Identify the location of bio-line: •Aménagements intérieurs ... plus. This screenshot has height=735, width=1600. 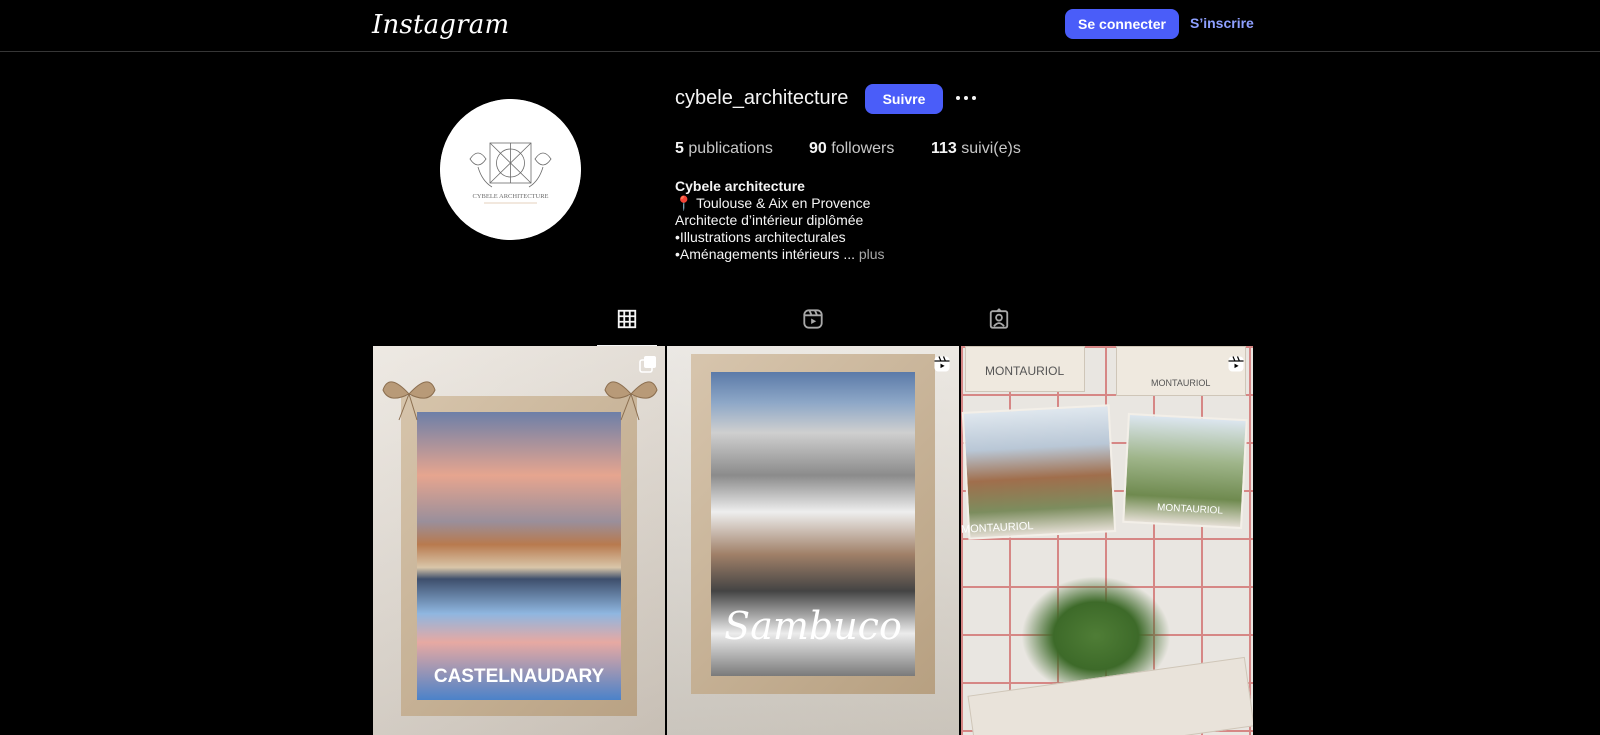
(780, 254).